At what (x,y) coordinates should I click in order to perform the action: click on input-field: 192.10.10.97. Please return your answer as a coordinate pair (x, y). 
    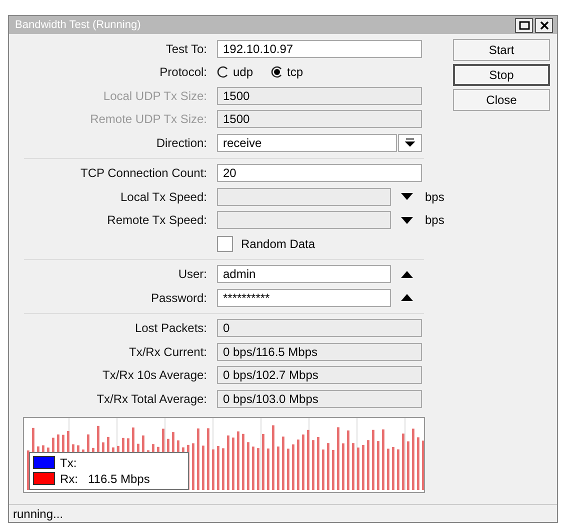
    Looking at the image, I should click on (319, 49).